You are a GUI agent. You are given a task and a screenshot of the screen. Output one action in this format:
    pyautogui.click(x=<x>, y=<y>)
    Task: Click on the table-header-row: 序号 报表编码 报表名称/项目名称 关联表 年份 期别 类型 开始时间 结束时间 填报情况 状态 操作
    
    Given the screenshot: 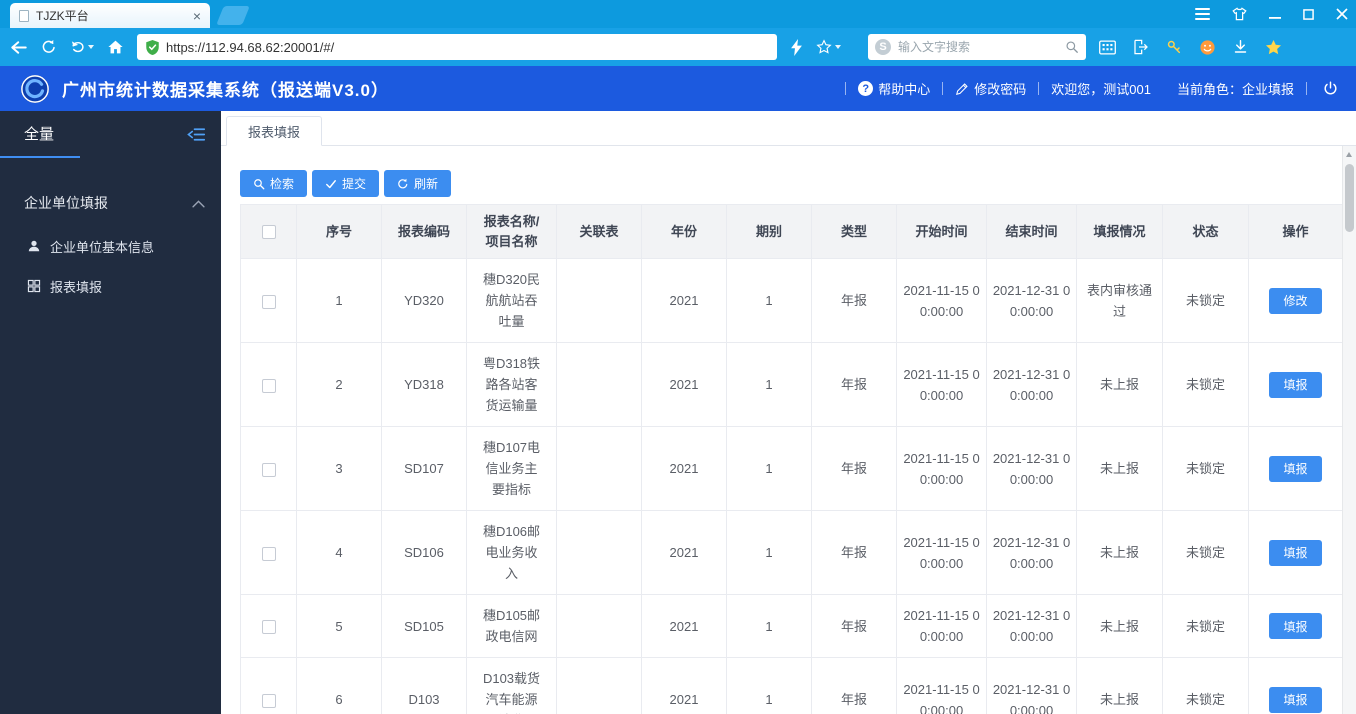 What is the action you would take?
    pyautogui.click(x=791, y=231)
    